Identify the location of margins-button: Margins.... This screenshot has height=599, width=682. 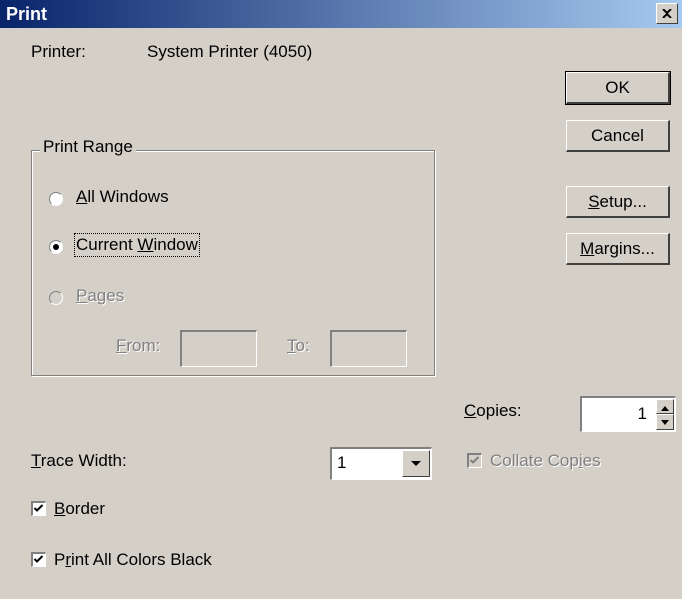
(618, 249).